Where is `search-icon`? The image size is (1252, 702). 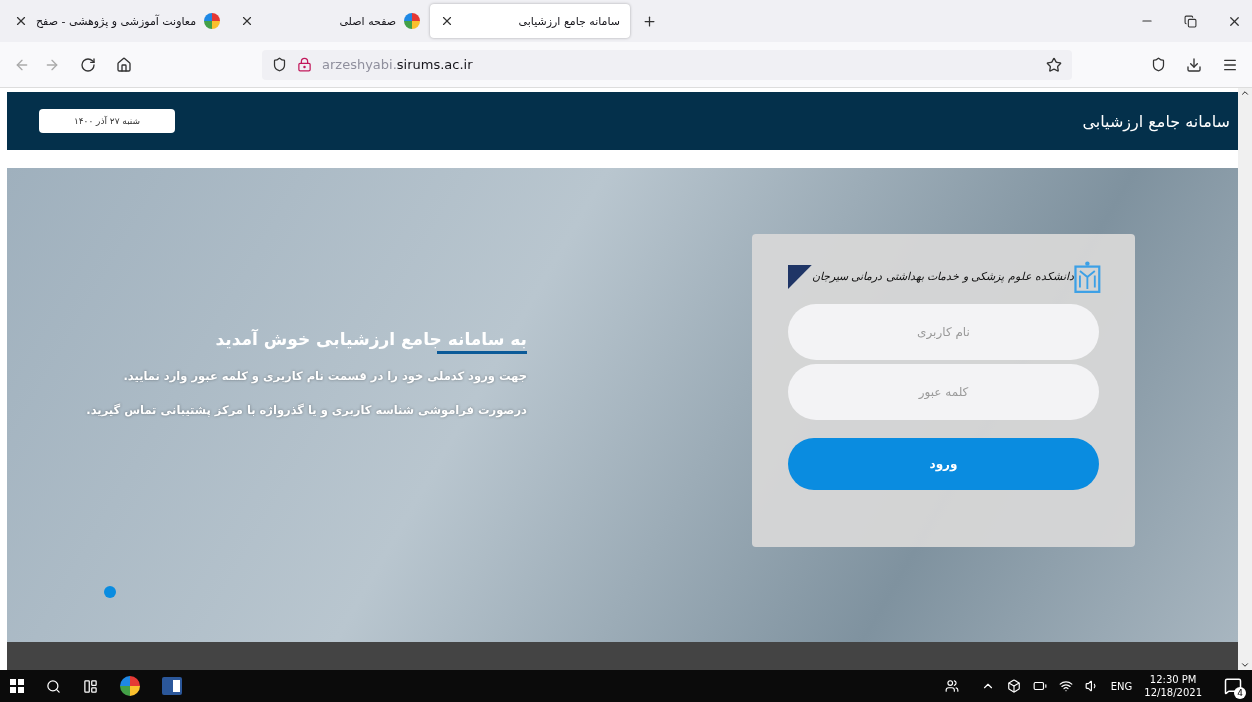 search-icon is located at coordinates (53, 686).